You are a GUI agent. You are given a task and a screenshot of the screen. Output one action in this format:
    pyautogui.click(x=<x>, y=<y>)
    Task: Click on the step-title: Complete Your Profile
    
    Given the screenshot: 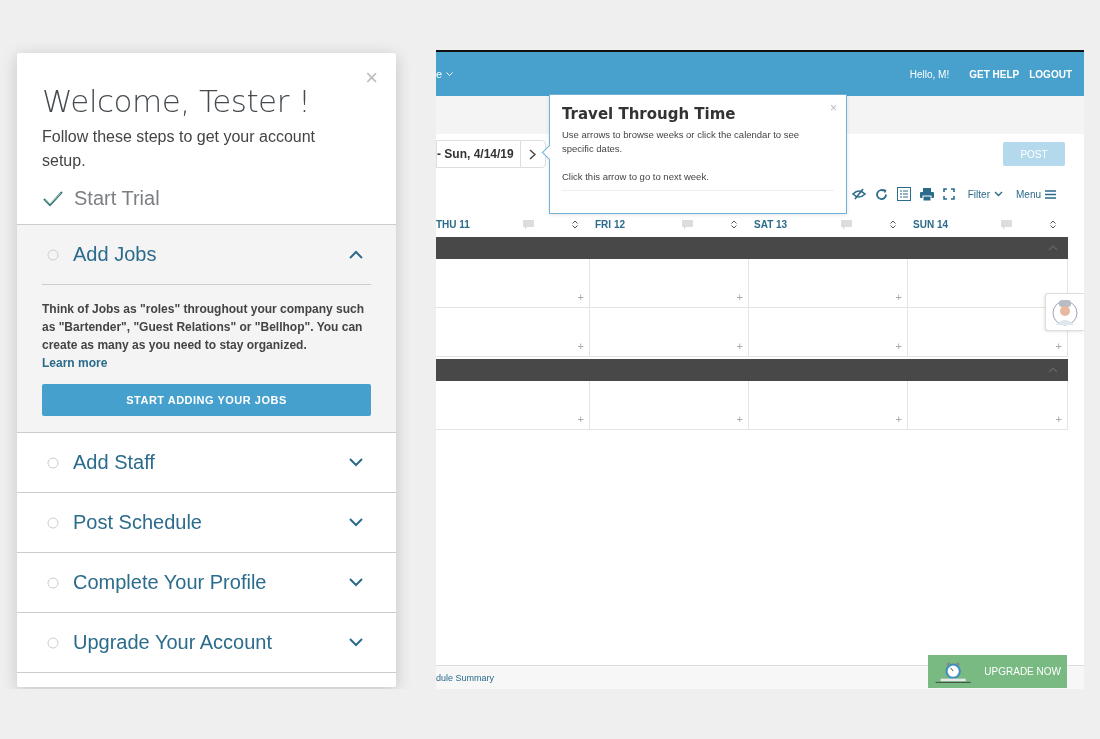 What is the action you would take?
    pyautogui.click(x=170, y=582)
    